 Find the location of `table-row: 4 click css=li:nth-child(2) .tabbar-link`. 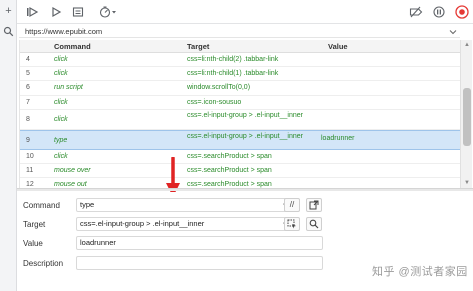

table-row: 4 click css=li:nth-child(2) .tabbar-link is located at coordinates (240, 60).